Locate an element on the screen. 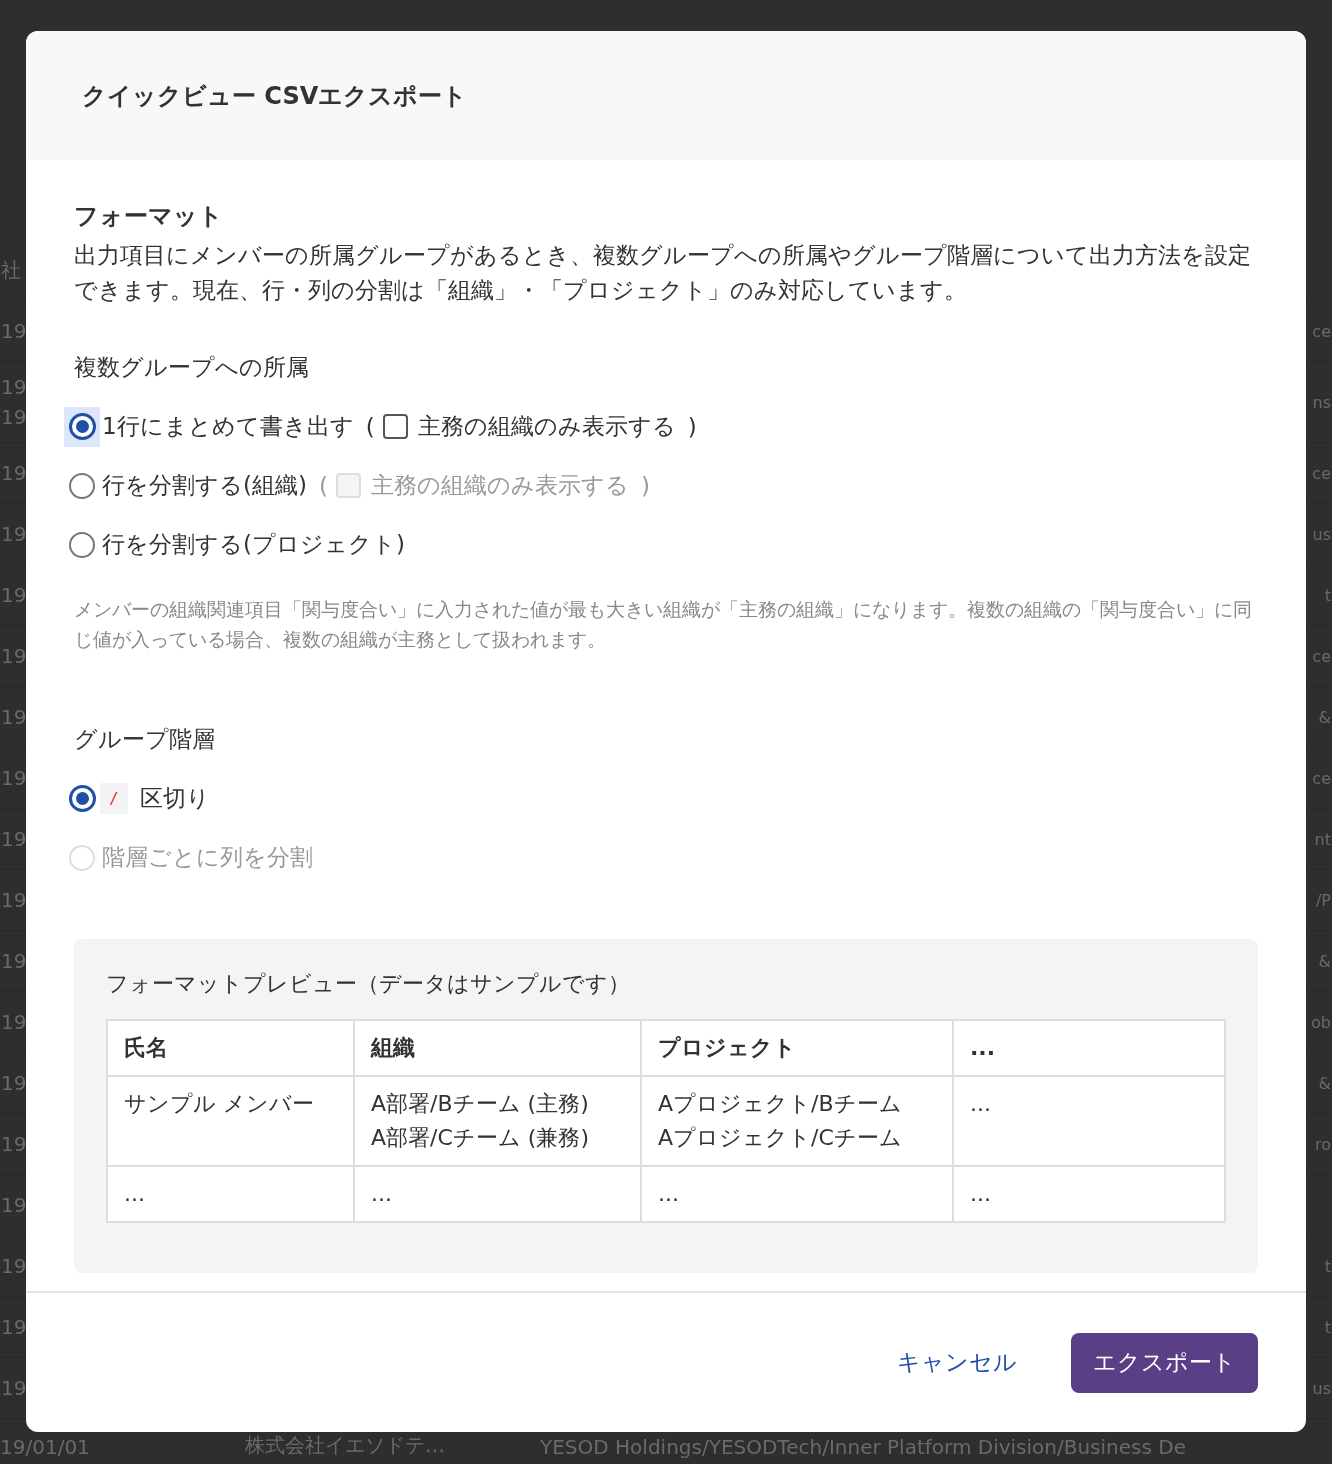 This screenshot has width=1332, height=1464. section-heading: フォーマット is located at coordinates (149, 216).